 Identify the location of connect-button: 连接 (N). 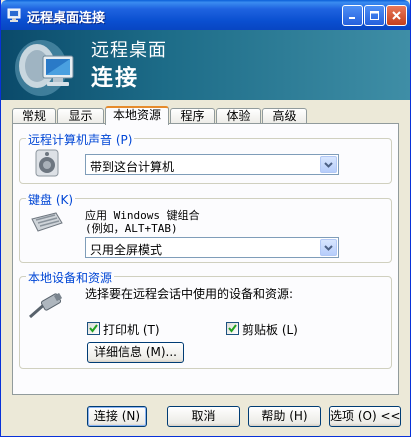
(117, 416).